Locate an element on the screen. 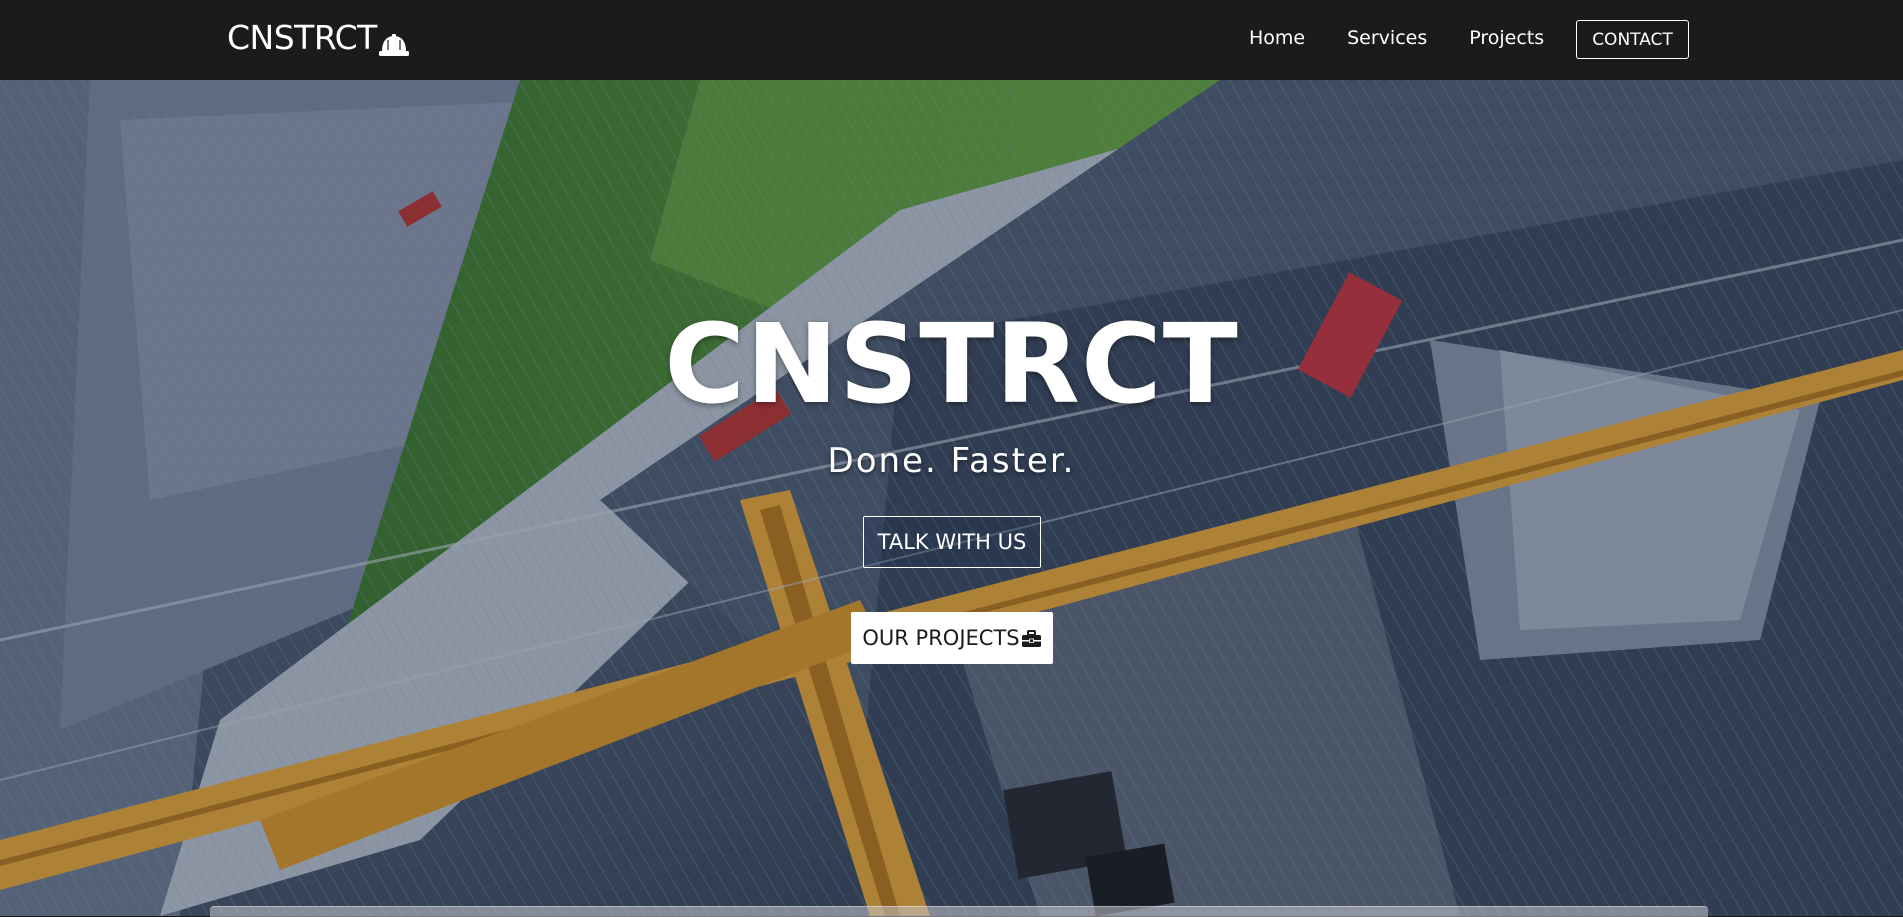 This screenshot has height=917, width=1903. nav-link-home: Home is located at coordinates (1277, 38).